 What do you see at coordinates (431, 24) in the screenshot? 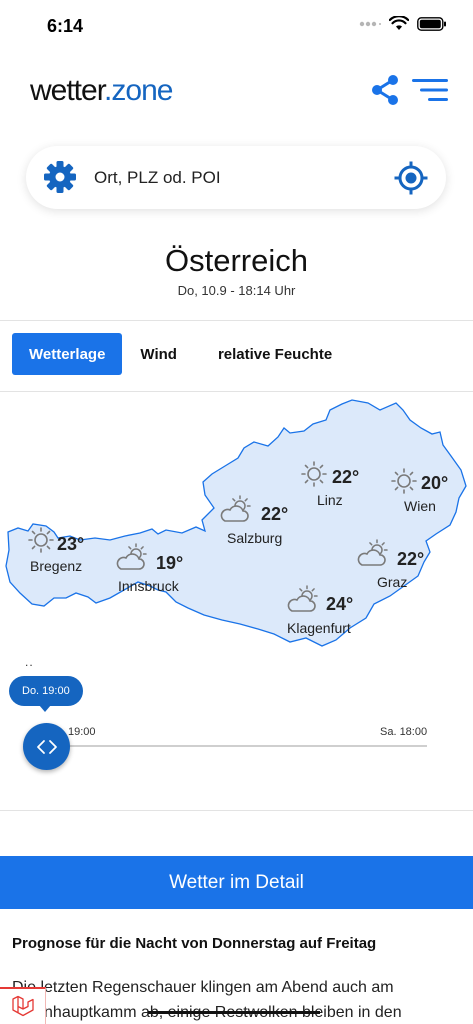
I see `battery-icon` at bounding box center [431, 24].